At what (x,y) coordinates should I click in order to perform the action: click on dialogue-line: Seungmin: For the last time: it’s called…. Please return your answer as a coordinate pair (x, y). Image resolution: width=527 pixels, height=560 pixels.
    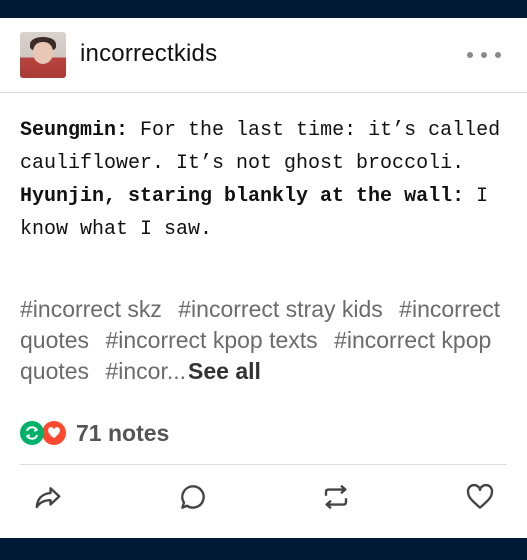
    Looking at the image, I should click on (265, 147).